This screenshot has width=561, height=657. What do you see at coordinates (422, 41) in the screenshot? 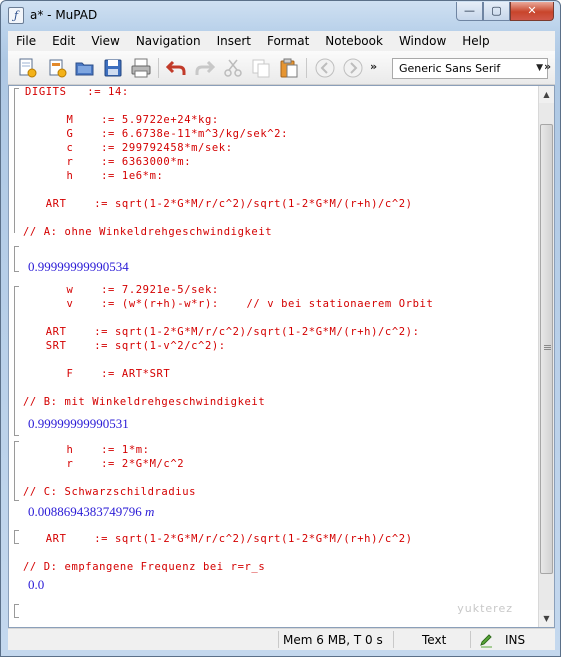
I see `menu-window: Window` at bounding box center [422, 41].